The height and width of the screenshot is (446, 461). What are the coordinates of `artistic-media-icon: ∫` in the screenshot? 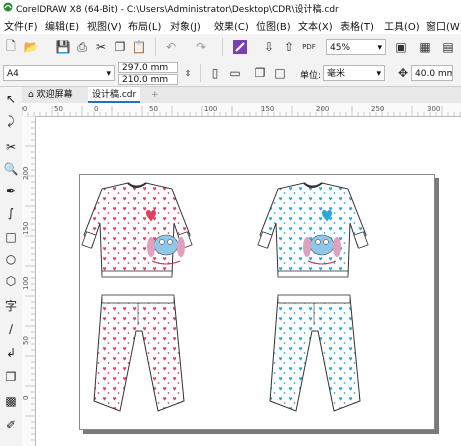 It's located at (11, 213).